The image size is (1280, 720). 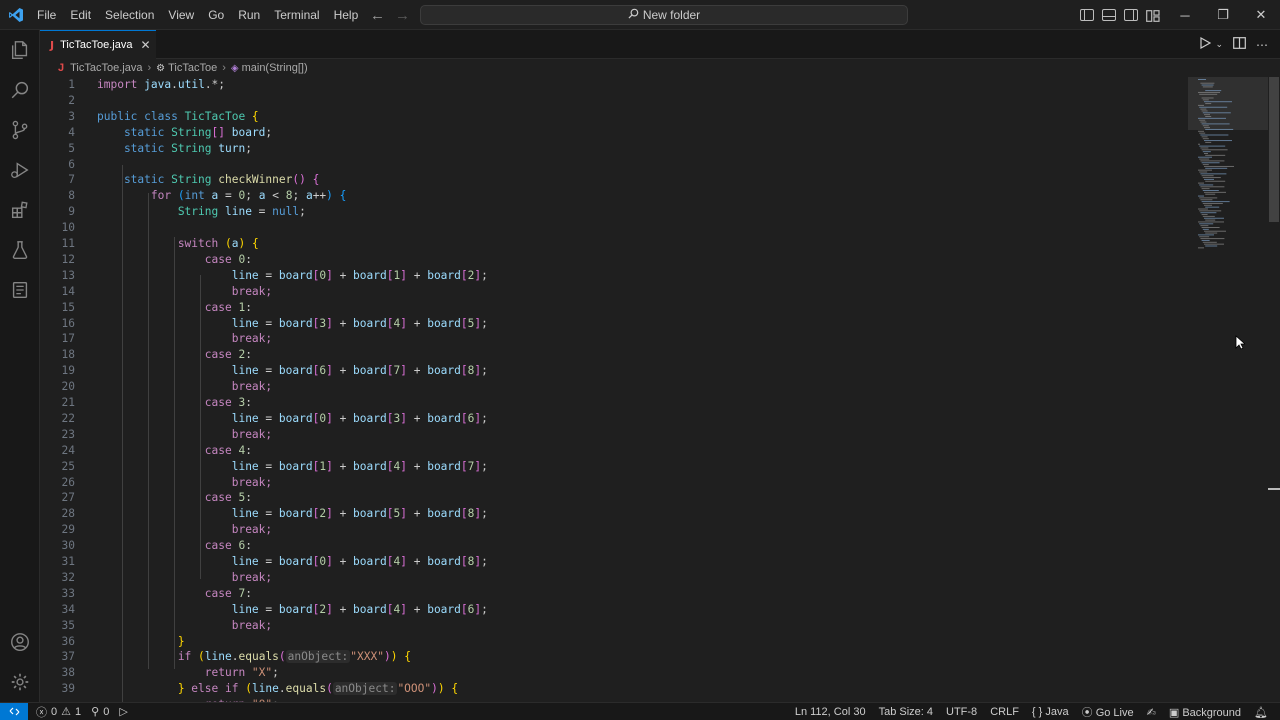 I want to click on menu-edit: Edit, so click(x=80, y=15).